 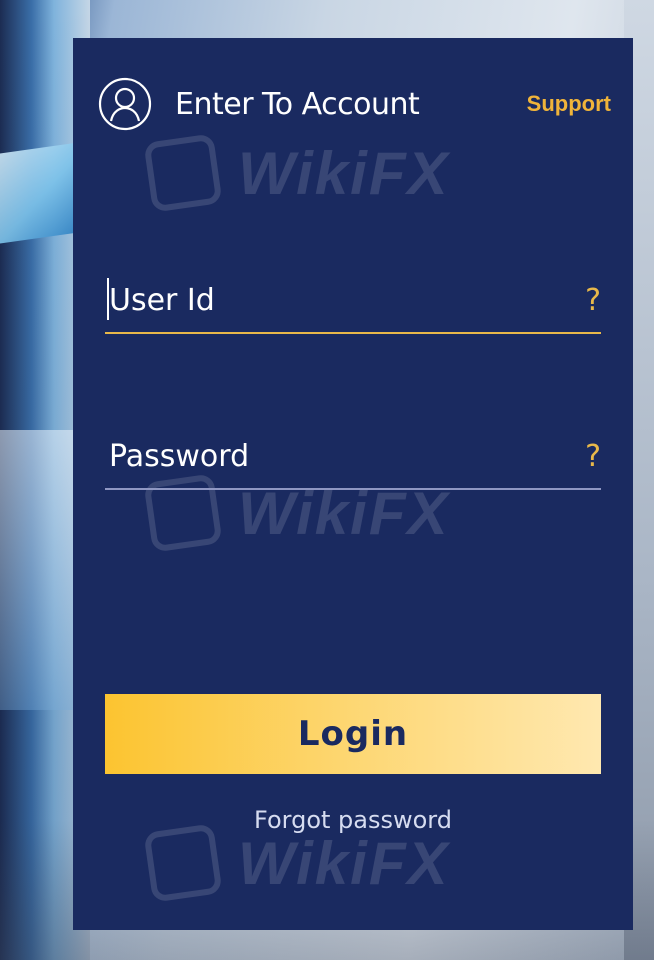 I want to click on panel-header: Enter To Account Support, so click(x=354, y=104).